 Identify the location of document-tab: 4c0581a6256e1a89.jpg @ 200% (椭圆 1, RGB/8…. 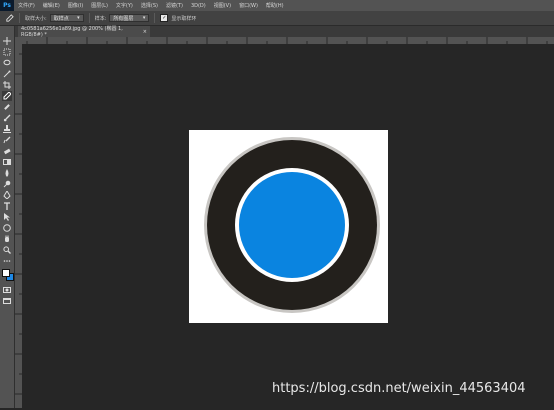
(84, 32).